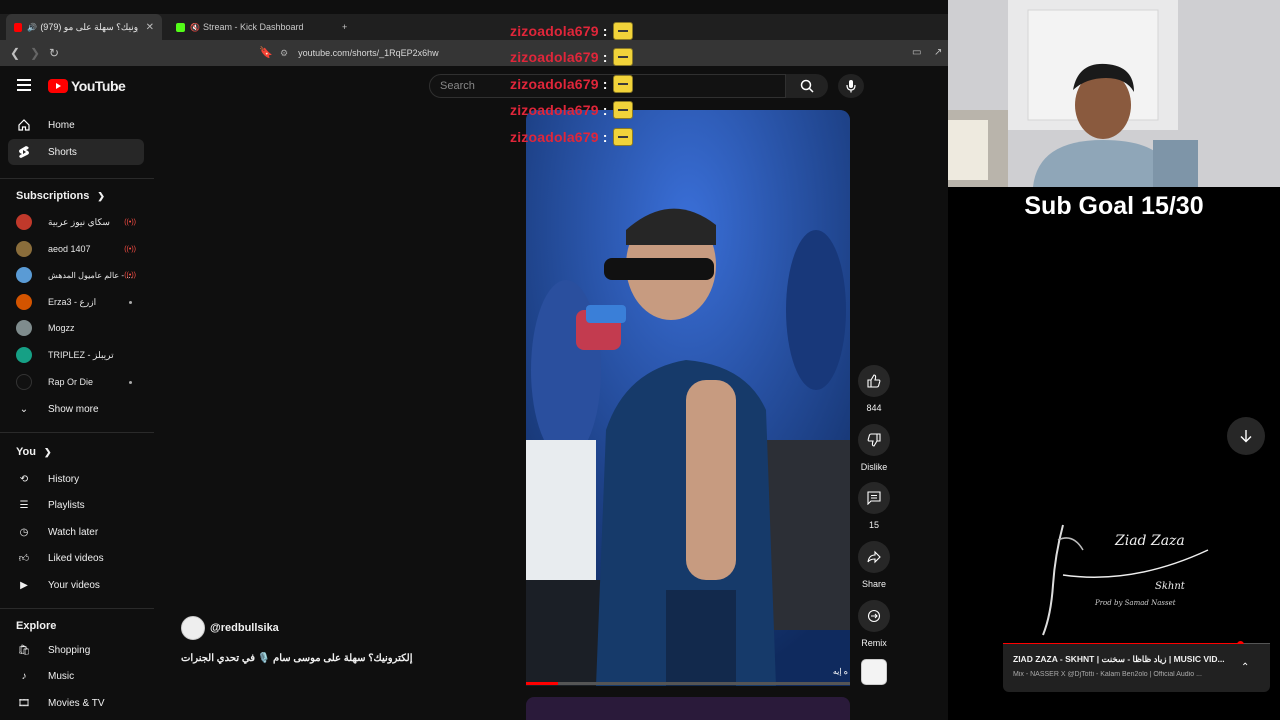 The height and width of the screenshot is (720, 1280). I want to click on subscription-label: TRIPLEZ - تريبلز, so click(81, 354).